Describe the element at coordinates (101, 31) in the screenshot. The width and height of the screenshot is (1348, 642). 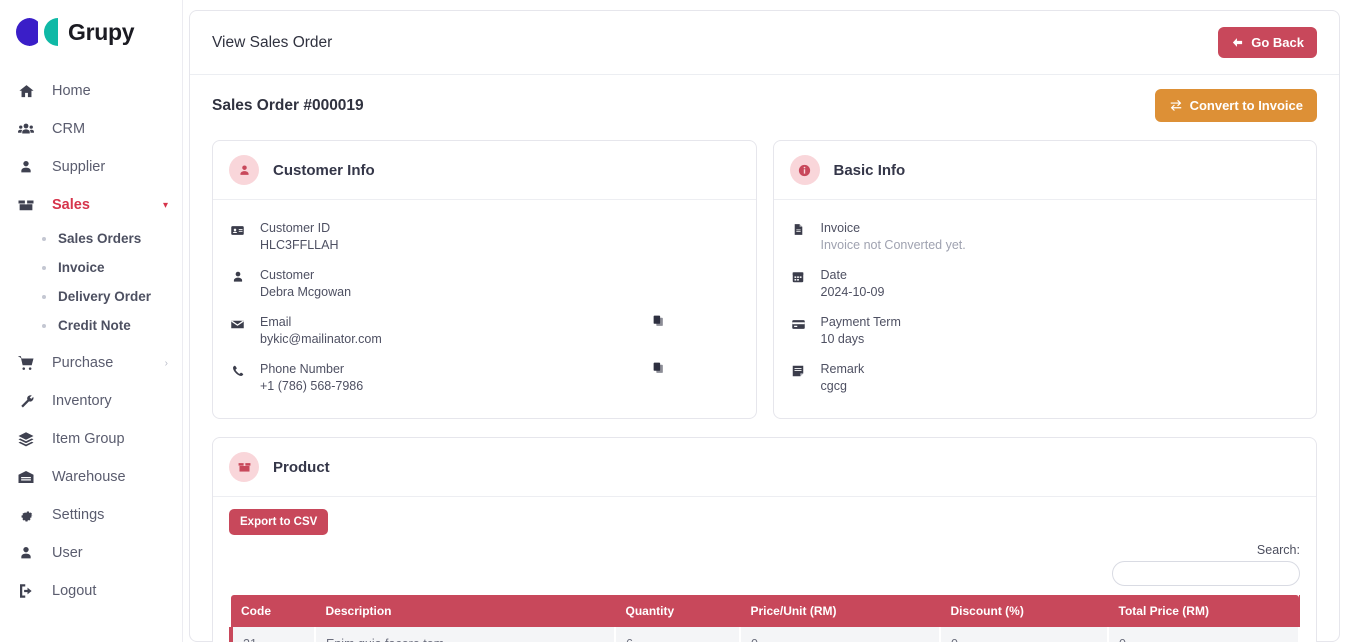
I see `brand-name: Grupy` at that location.